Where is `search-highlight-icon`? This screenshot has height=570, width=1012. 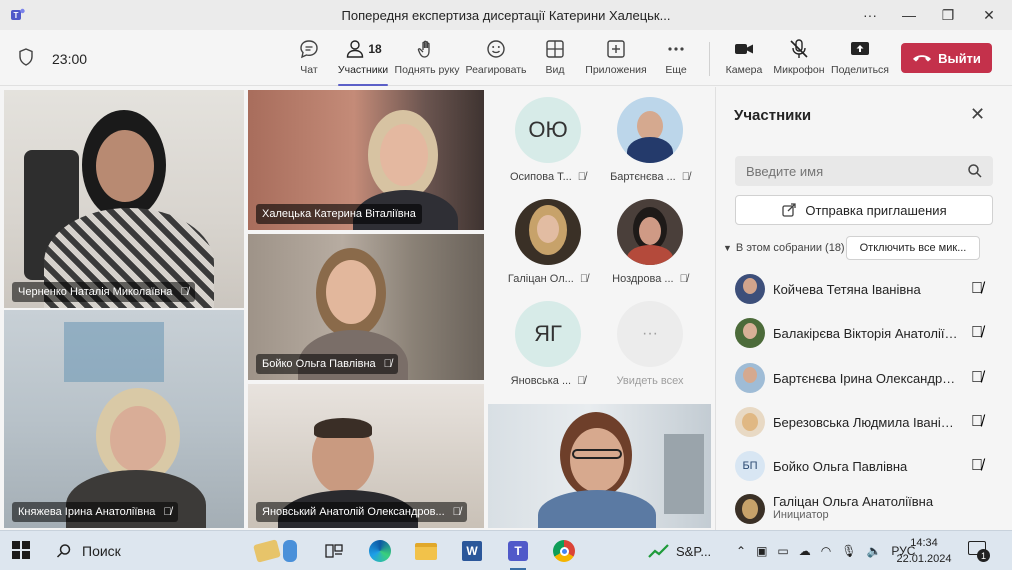 search-highlight-icon is located at coordinates (276, 551).